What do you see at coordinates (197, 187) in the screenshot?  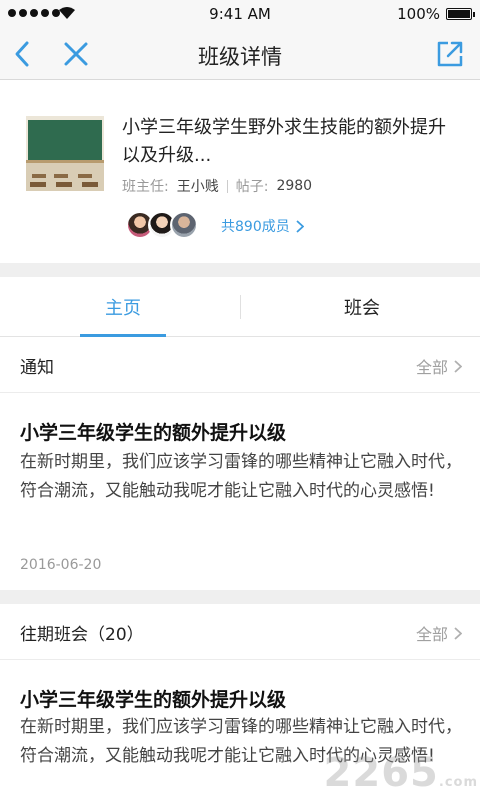 I see `teacher-name: 王小贱` at bounding box center [197, 187].